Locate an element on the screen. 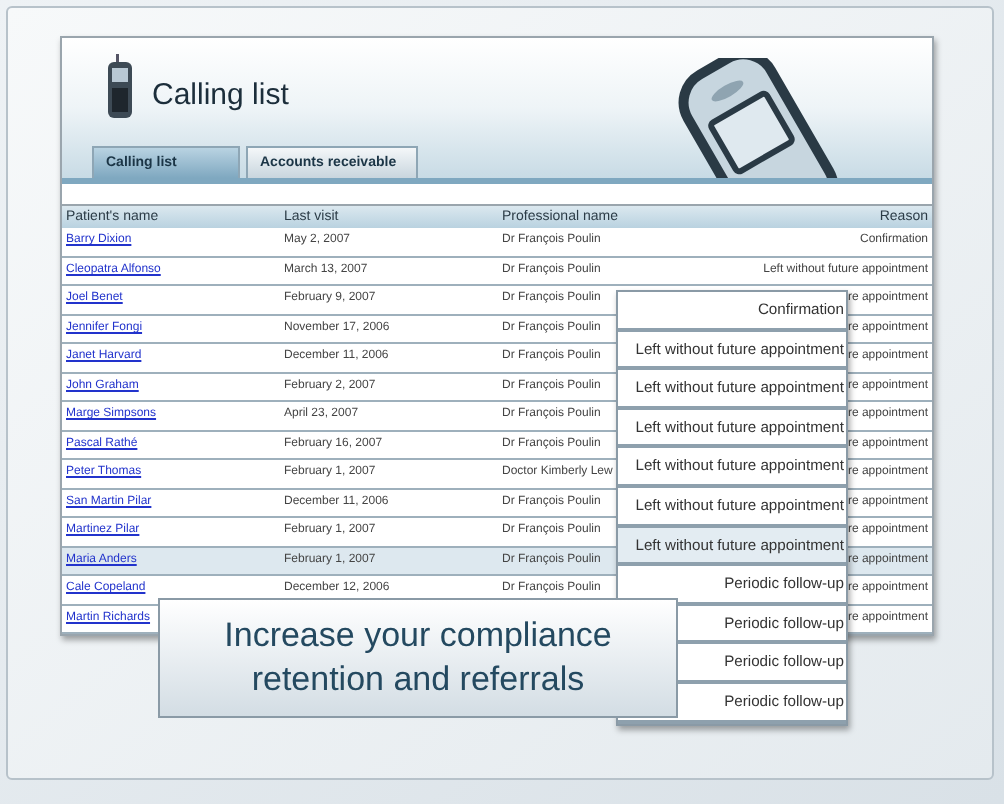 The height and width of the screenshot is (804, 1004). phone-icon is located at coordinates (120, 88).